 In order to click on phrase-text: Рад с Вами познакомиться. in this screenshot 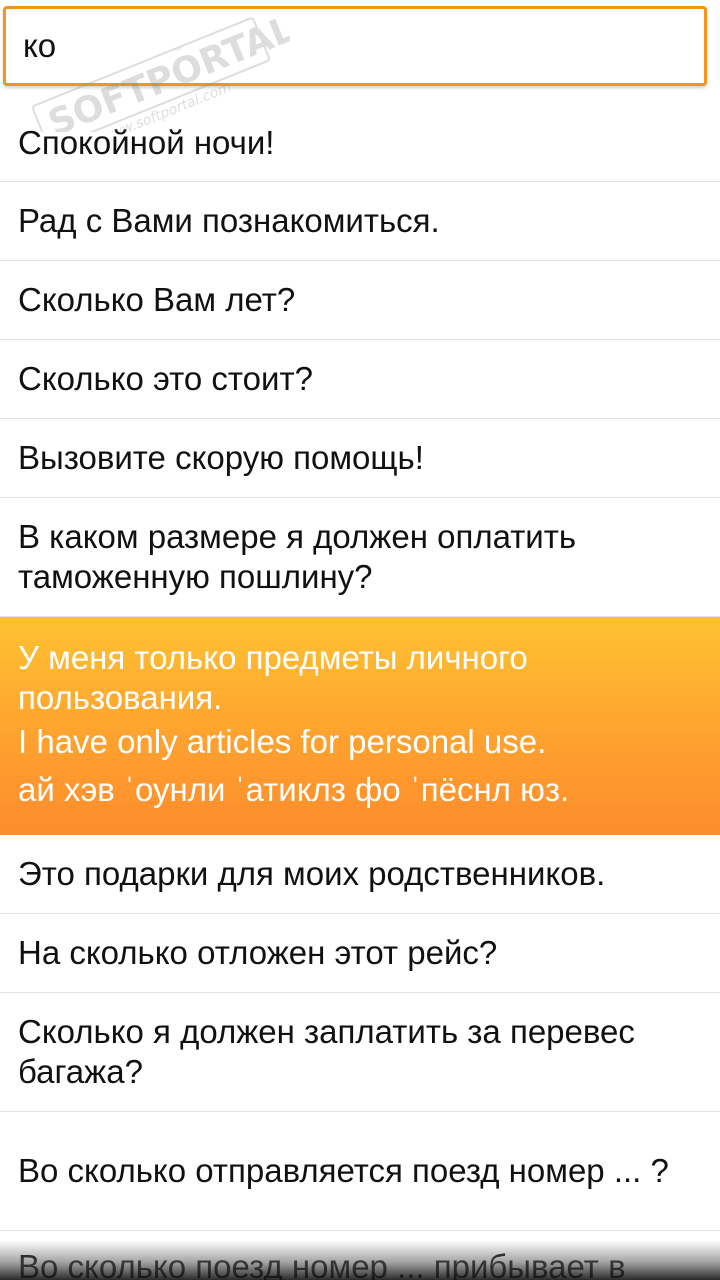, I will do `click(229, 220)`.